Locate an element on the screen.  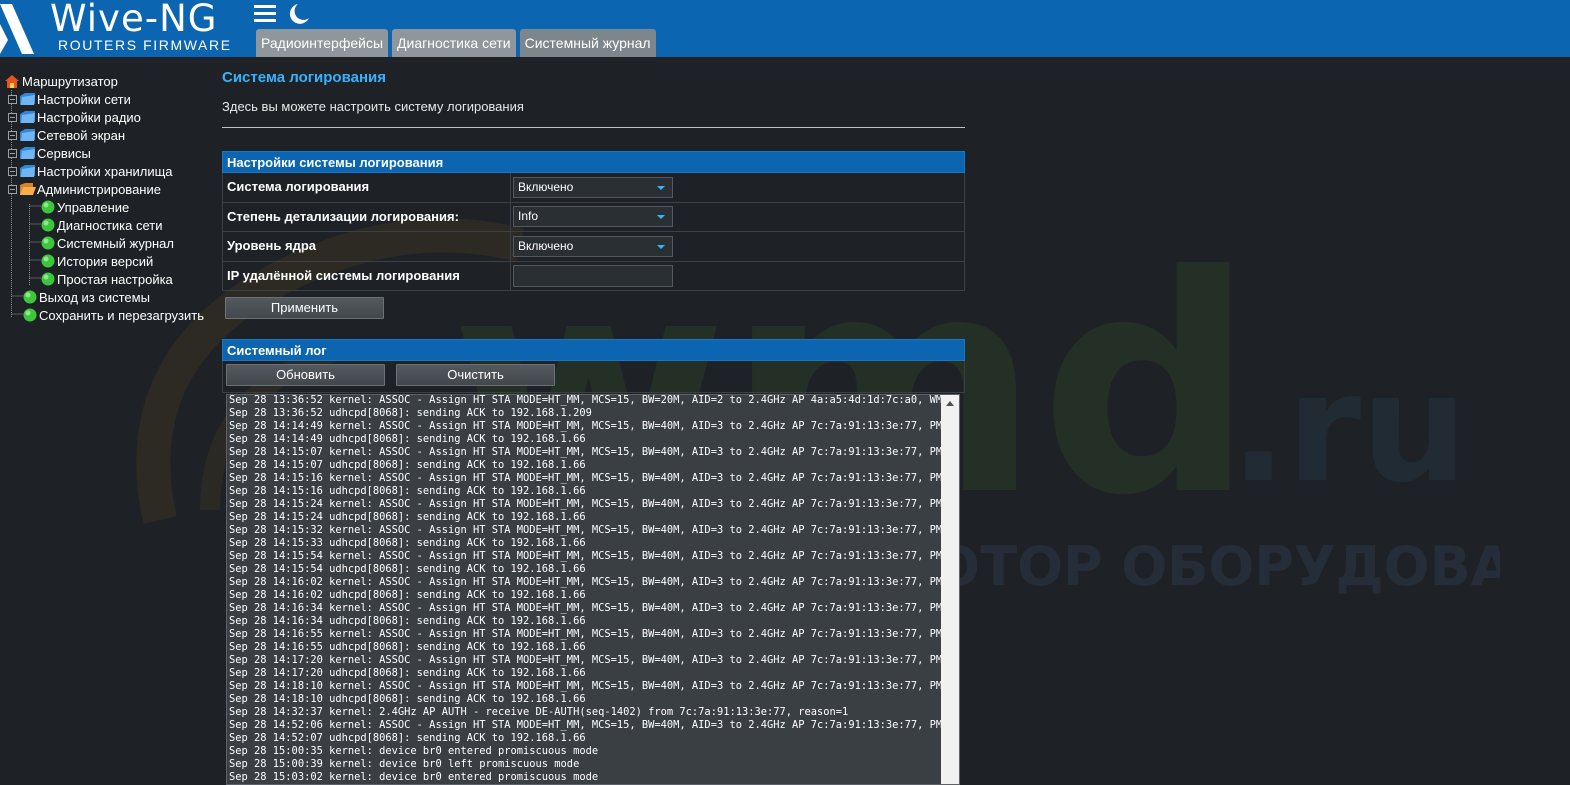
sidebar-item-radio: Настройки радио is located at coordinates (110, 117).